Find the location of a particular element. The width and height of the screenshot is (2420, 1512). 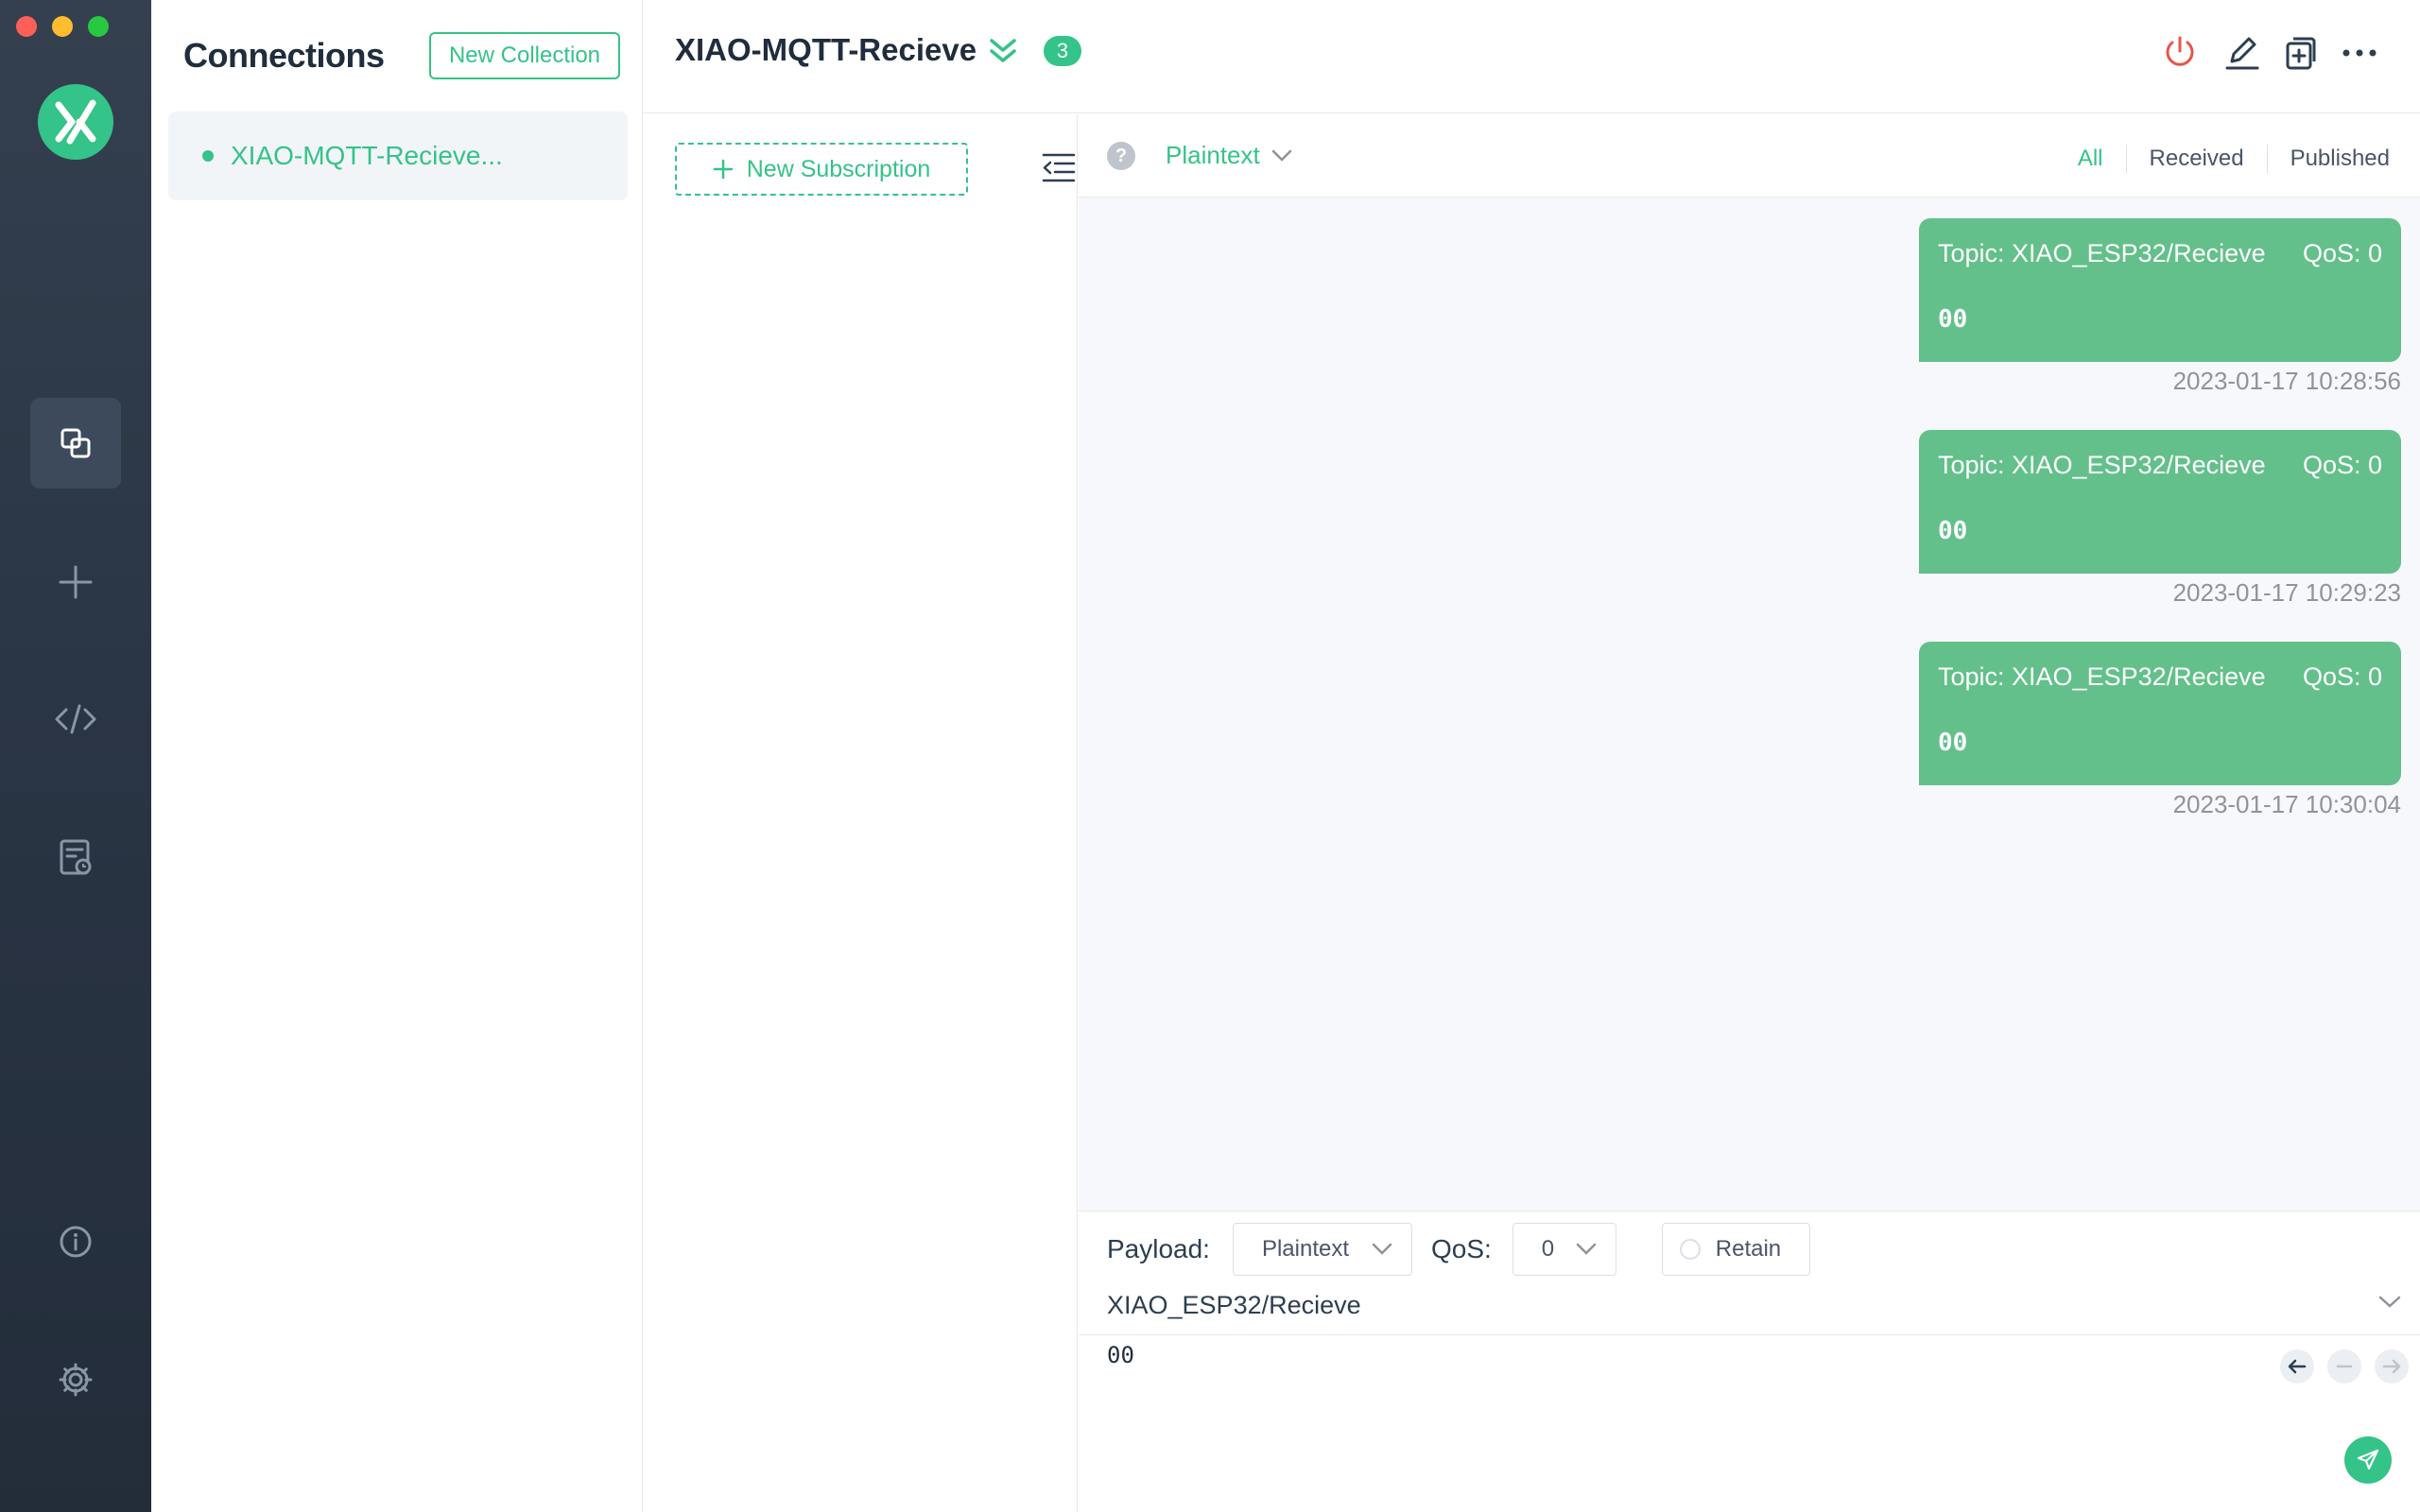

retain-label: Retain is located at coordinates (1748, 1249).